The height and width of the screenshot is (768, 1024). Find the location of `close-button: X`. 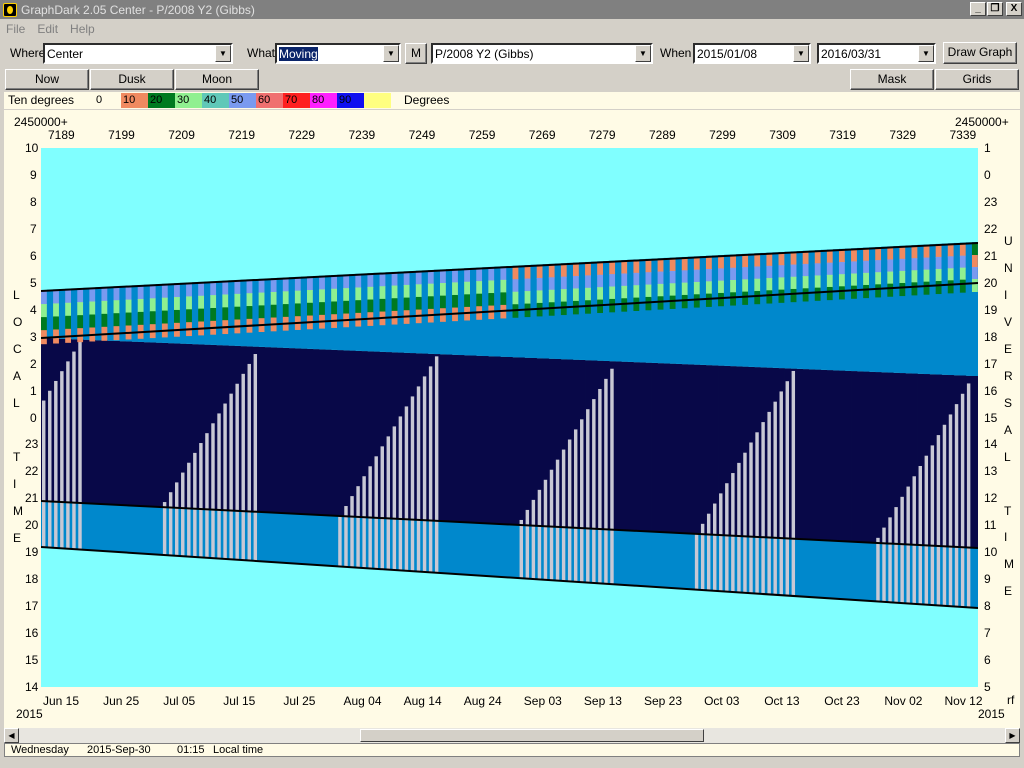

close-button: X is located at coordinates (1014, 9).